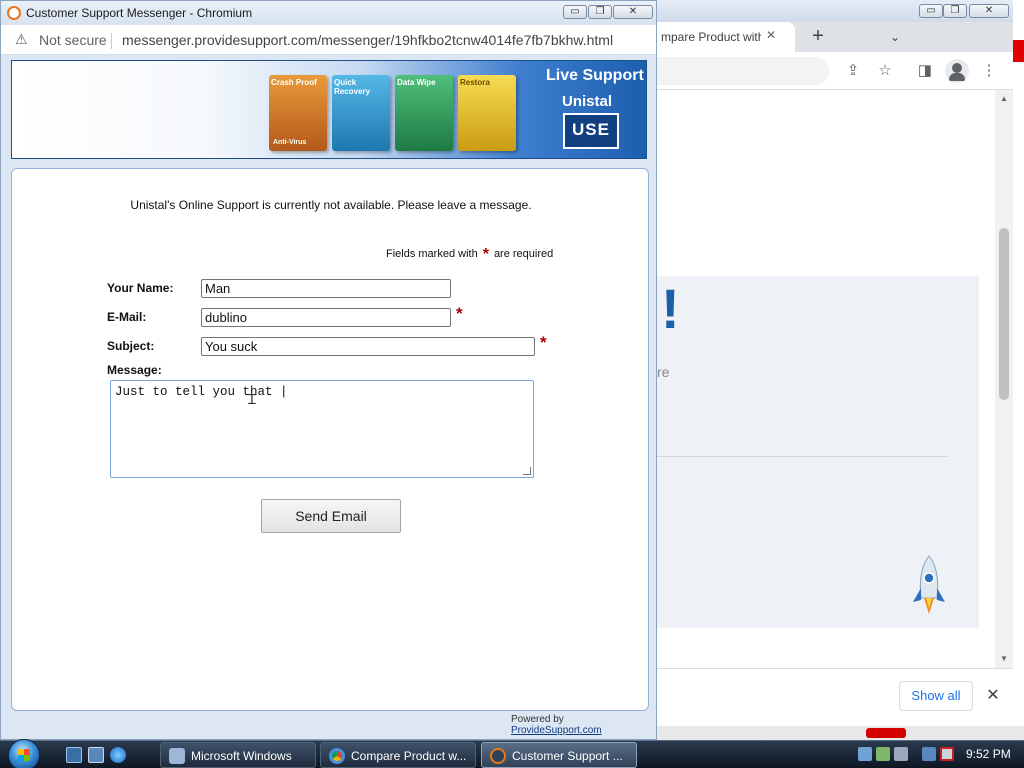 Image resolution: width=1024 pixels, height=768 pixels. What do you see at coordinates (127, 317) in the screenshot?
I see `email-label: E-Mail:` at bounding box center [127, 317].